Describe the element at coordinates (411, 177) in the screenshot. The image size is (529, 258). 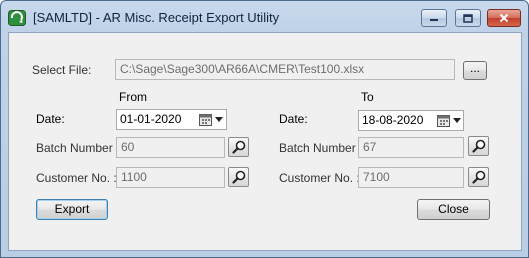
I see `to-customer-field: 7100` at that location.